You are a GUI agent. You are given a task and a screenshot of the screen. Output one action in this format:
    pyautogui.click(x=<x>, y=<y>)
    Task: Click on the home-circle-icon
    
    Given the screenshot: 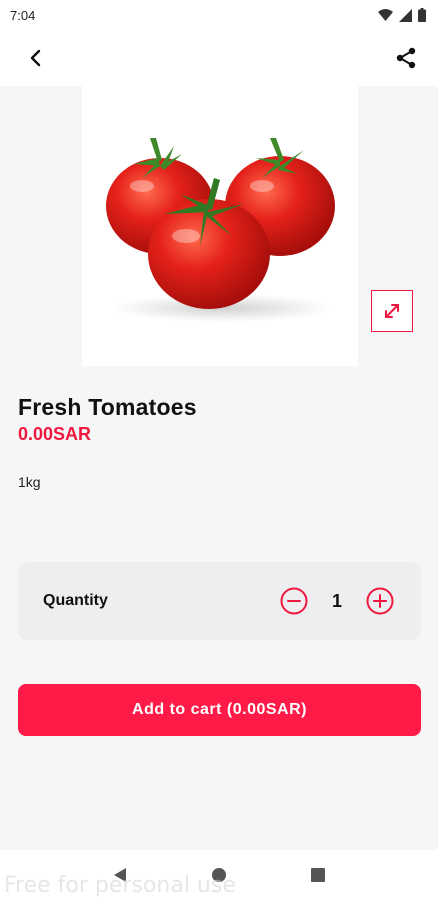 What is the action you would take?
    pyautogui.click(x=218, y=875)
    